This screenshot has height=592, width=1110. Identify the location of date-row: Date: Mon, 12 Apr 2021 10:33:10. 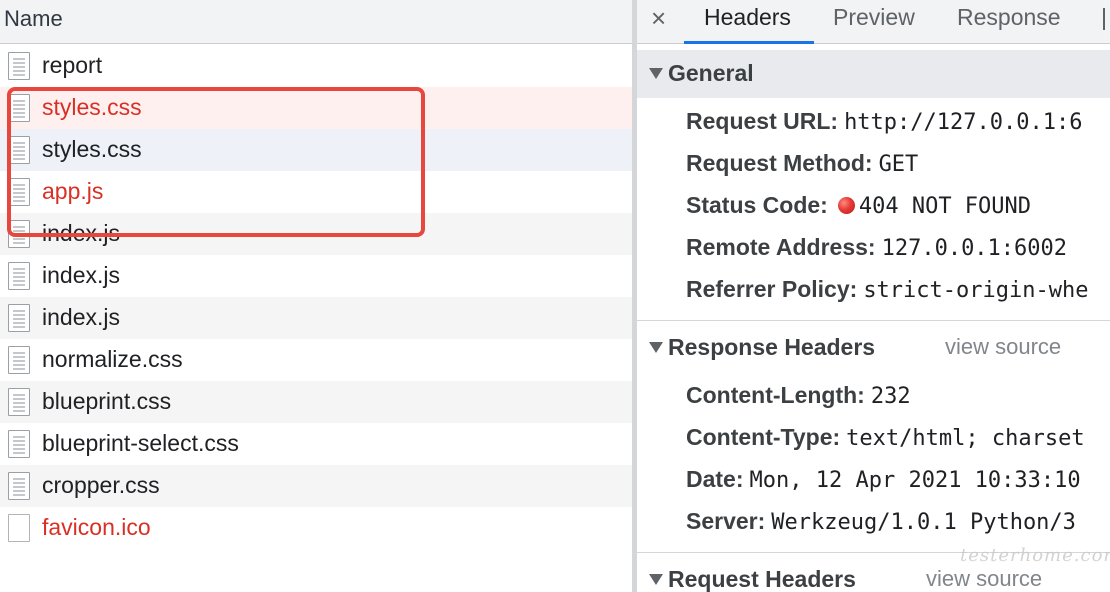
(883, 485).